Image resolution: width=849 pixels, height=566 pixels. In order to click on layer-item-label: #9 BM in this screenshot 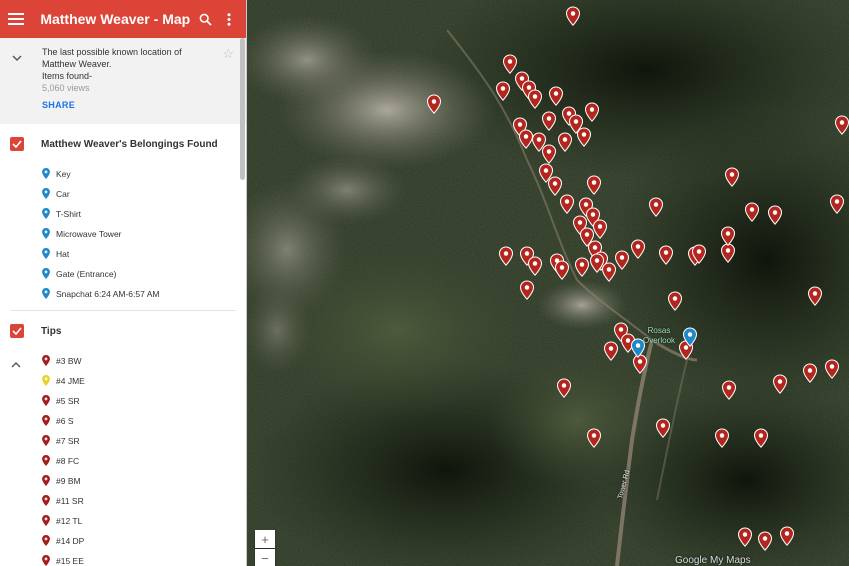, I will do `click(68, 481)`.